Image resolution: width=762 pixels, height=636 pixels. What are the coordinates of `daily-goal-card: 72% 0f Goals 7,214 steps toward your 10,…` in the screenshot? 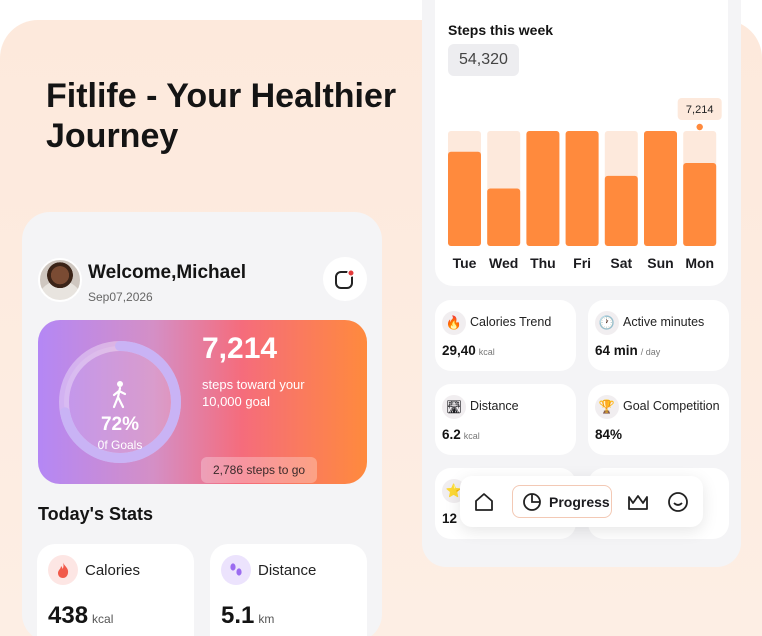 It's located at (202, 402).